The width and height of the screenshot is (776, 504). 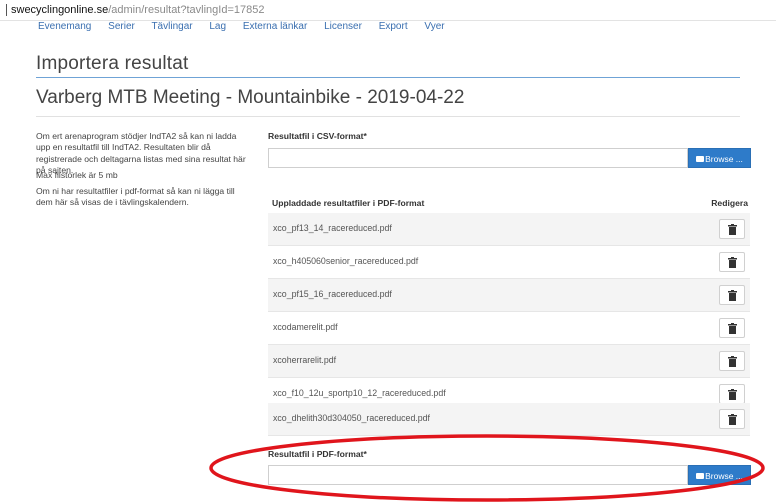 What do you see at coordinates (121, 26) in the screenshot?
I see `nav-item-serier: Serier` at bounding box center [121, 26].